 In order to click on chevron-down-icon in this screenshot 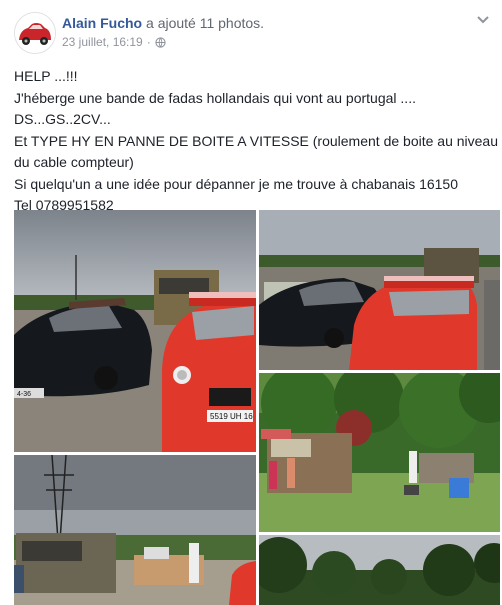, I will do `click(483, 19)`.